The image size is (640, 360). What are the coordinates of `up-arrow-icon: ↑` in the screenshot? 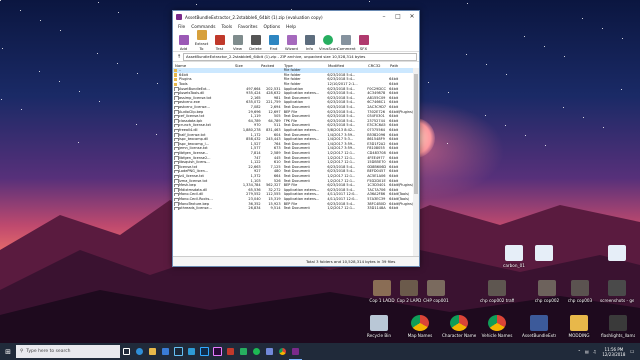 It's located at (179, 57).